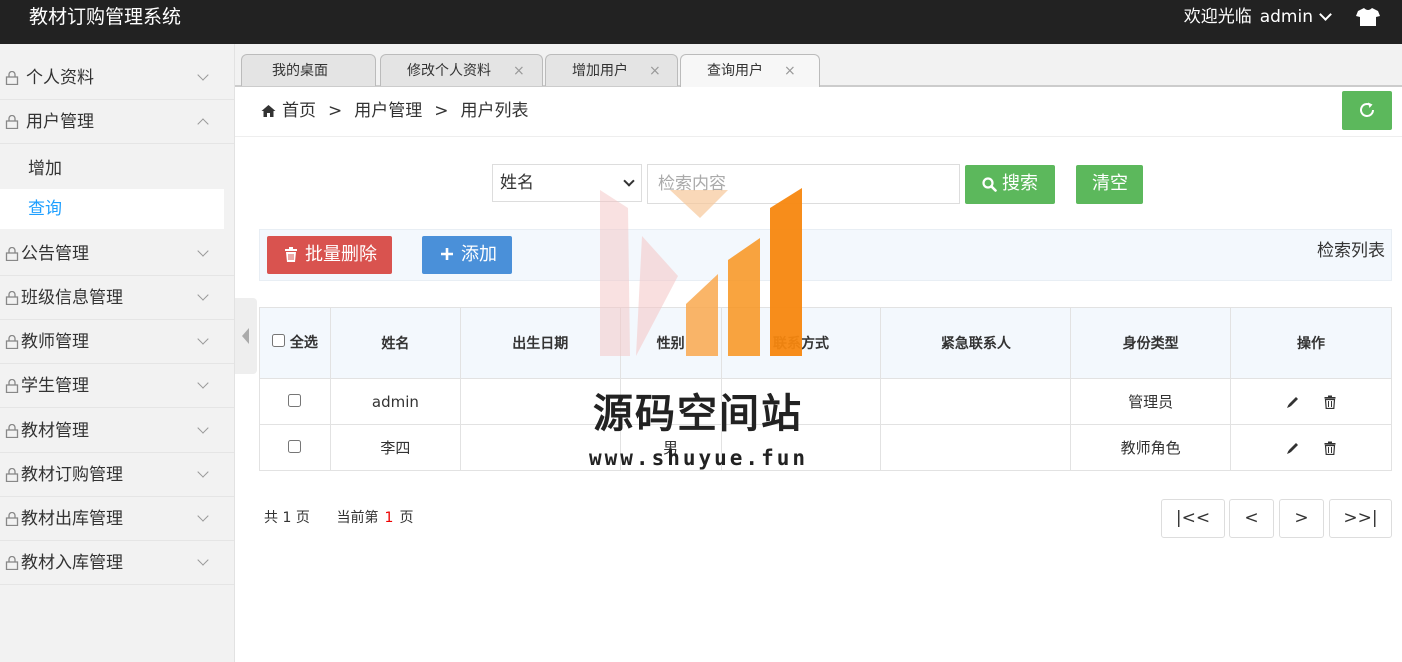 This screenshot has height=662, width=1402. Describe the element at coordinates (1258, 17) in the screenshot. I see `user-menu: 欢迎光临 admin` at that location.